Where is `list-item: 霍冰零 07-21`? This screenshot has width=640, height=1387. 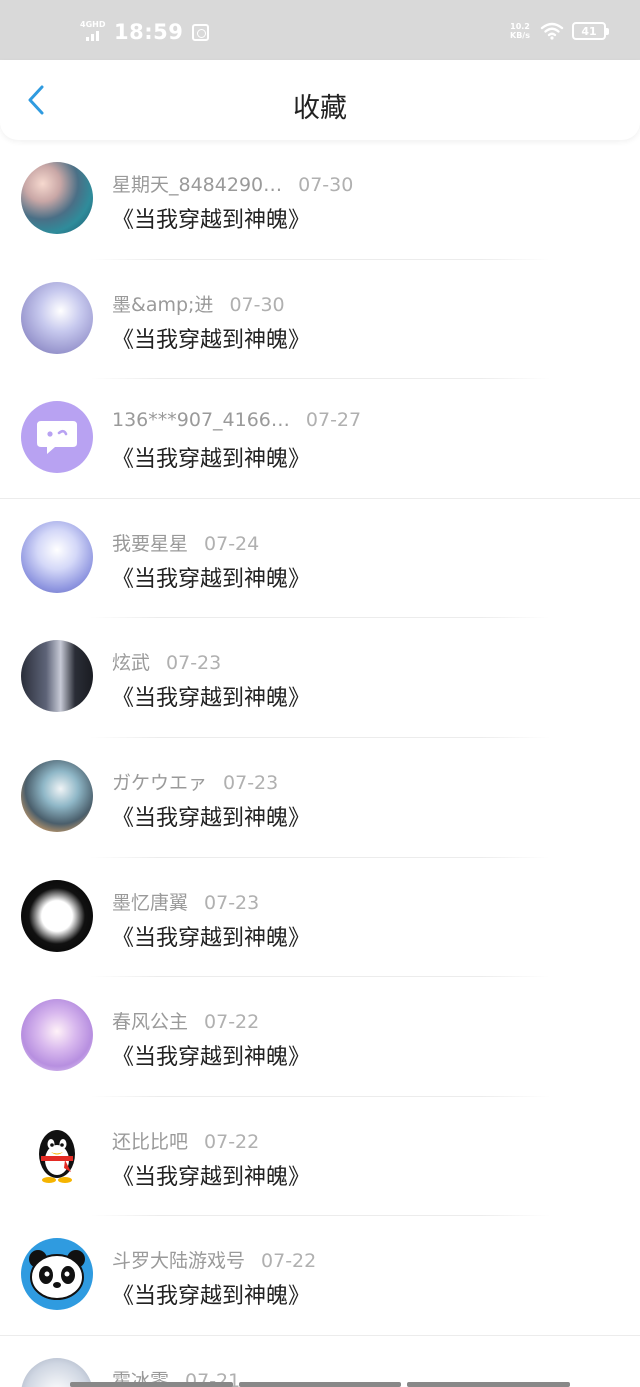
list-item: 霍冰零 07-21 is located at coordinates (320, 1361).